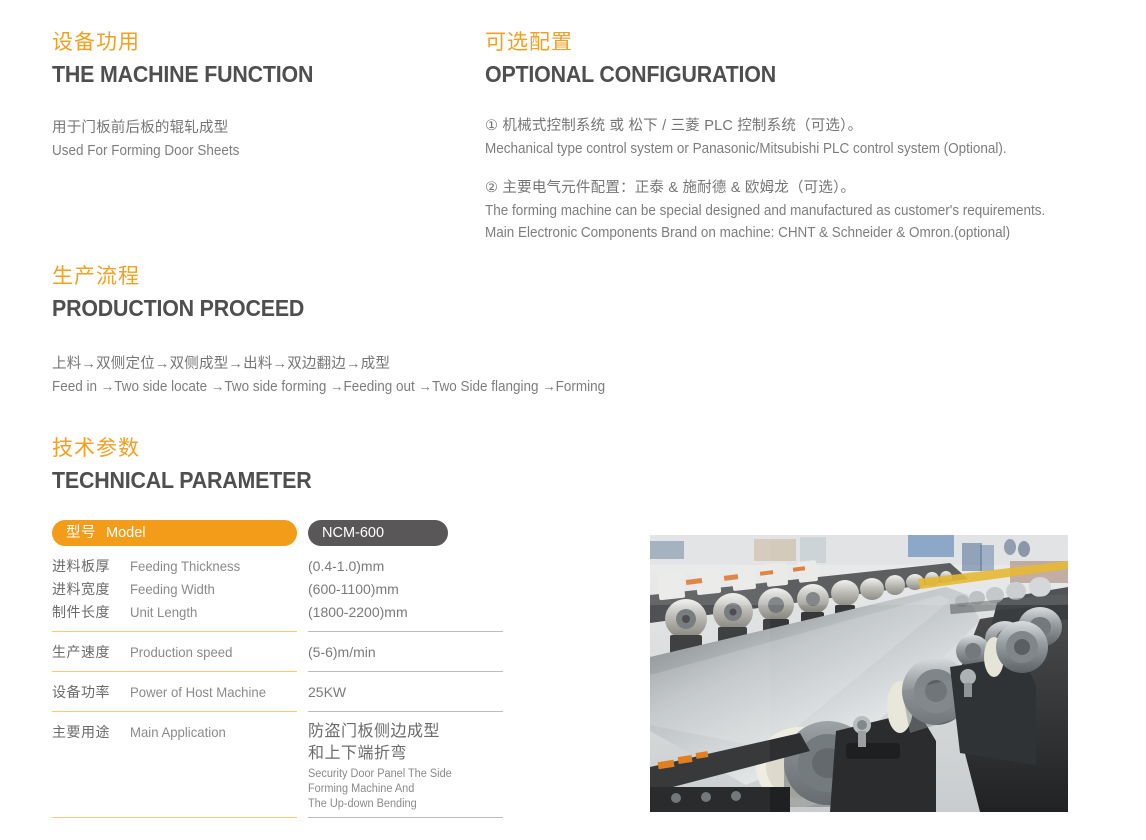 Image resolution: width=1146 pixels, height=840 pixels. I want to click on row-label-en: Unit Length, so click(164, 612).